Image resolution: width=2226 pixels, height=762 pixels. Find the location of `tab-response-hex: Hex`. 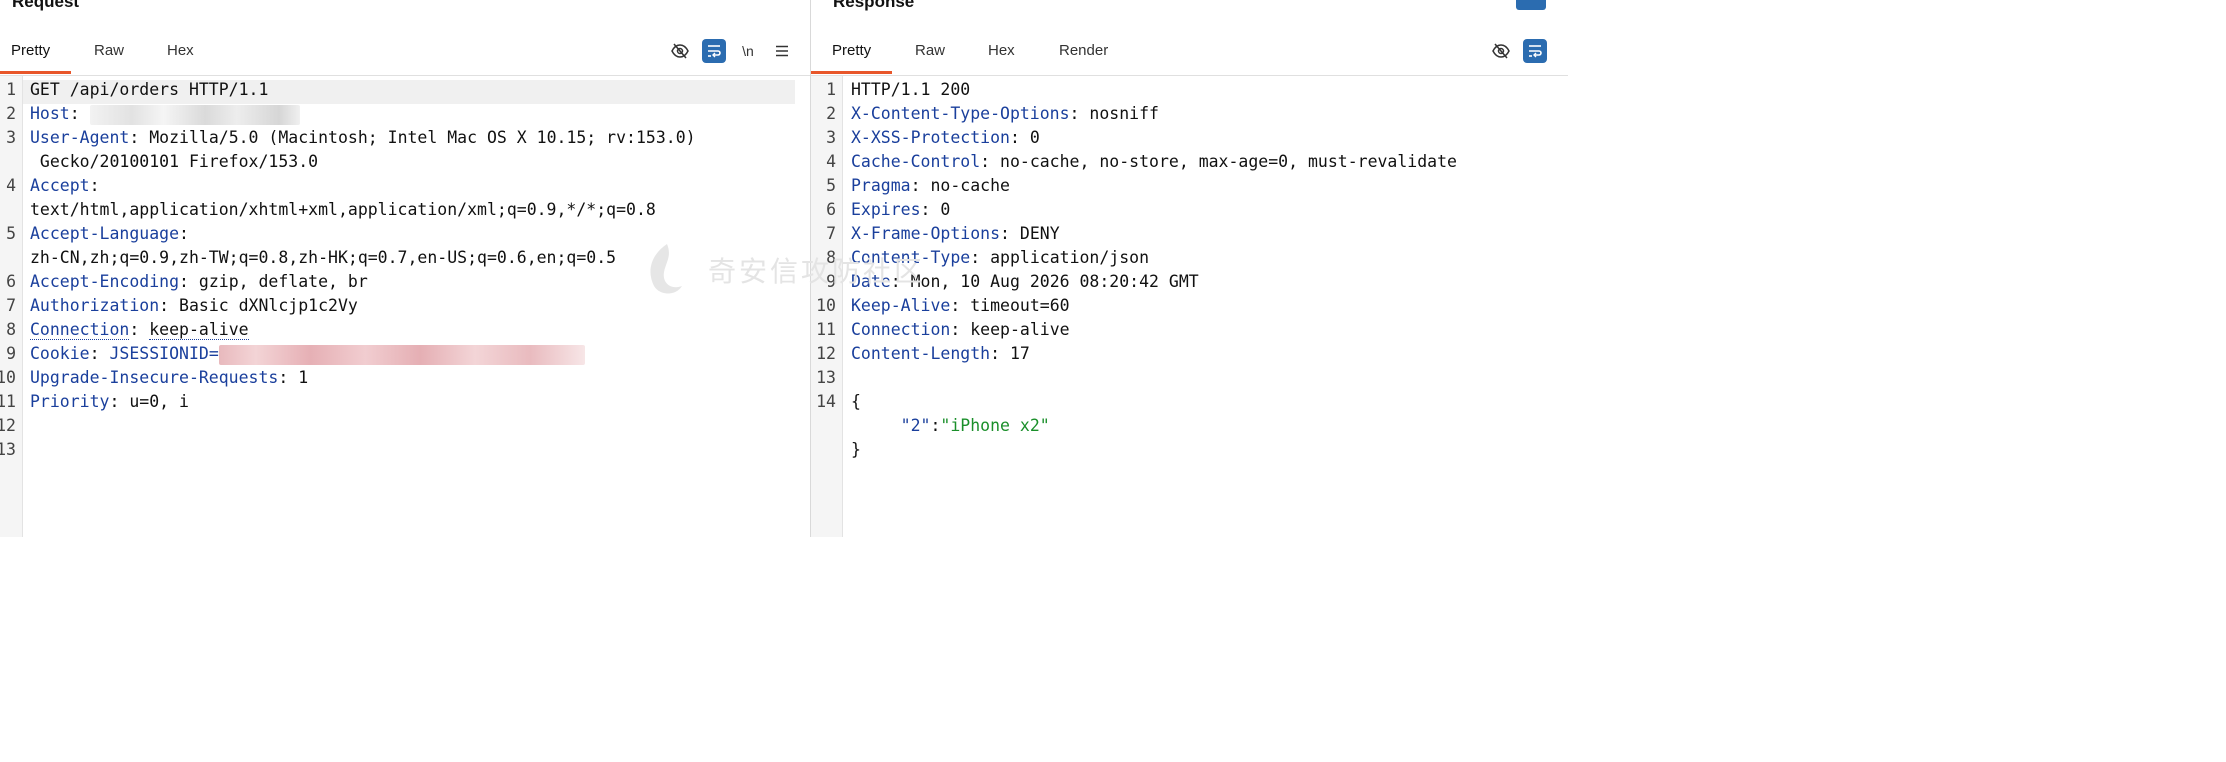

tab-response-hex: Hex is located at coordinates (1001, 53).